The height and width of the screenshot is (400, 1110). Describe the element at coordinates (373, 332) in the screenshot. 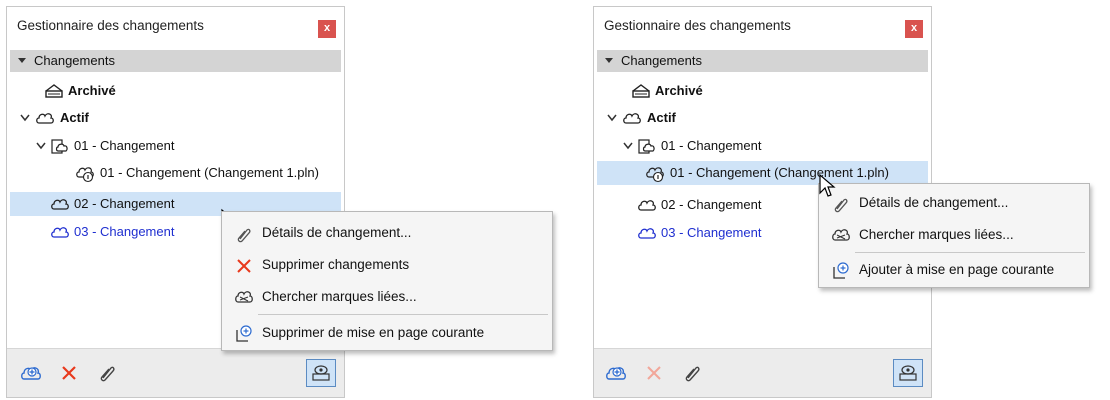

I see `menu-item-label: Supprimer de mise en page courante` at that location.